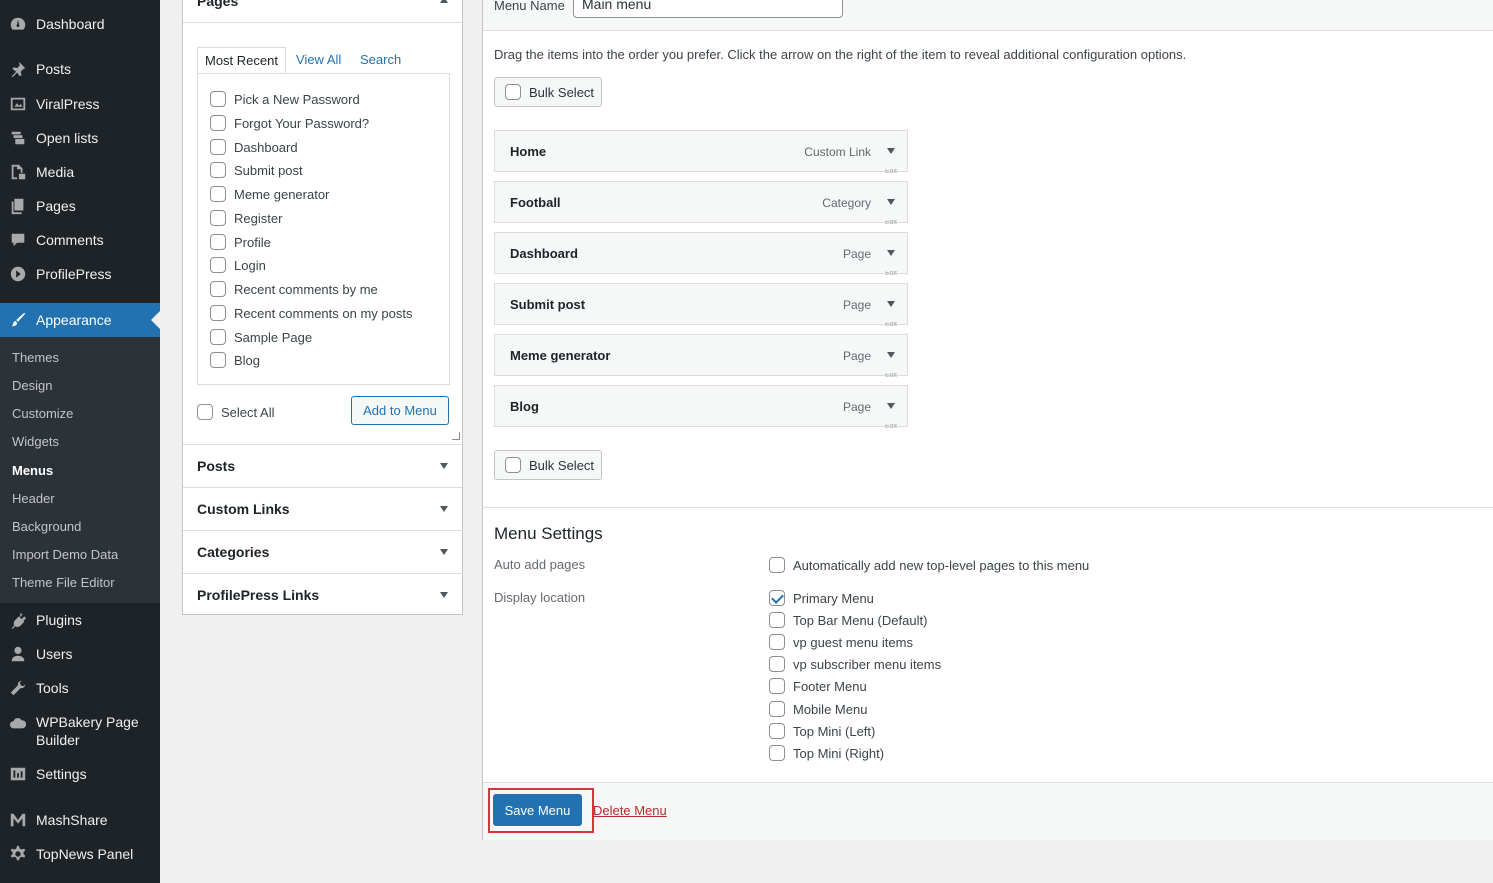  I want to click on tab-view-all: View All, so click(318, 60).